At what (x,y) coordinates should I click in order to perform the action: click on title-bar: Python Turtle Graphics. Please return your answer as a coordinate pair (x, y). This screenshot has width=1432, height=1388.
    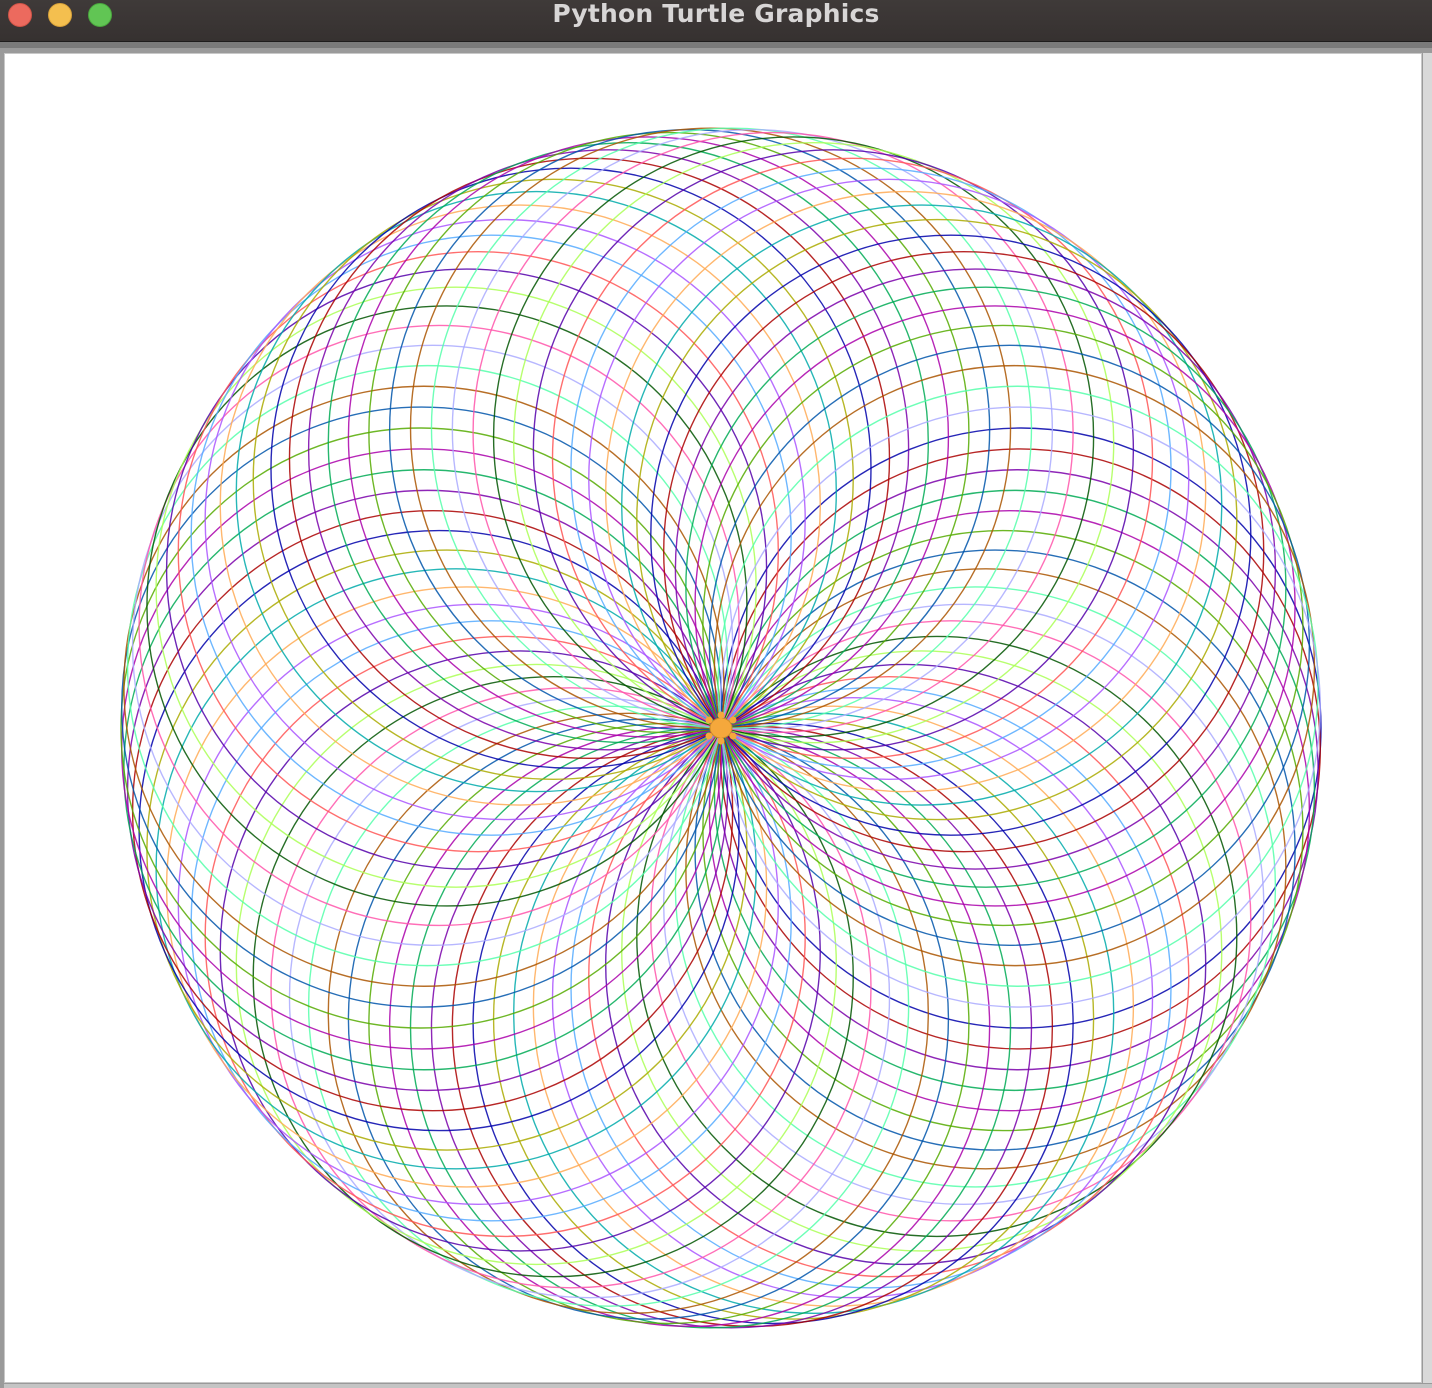
    Looking at the image, I should click on (716, 21).